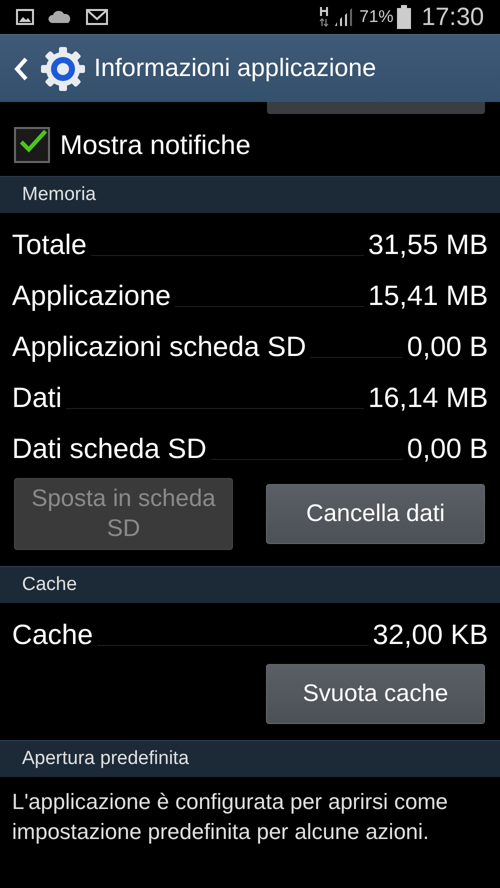 The image size is (500, 888). Describe the element at coordinates (49, 244) in the screenshot. I see `row-label: Totale` at that location.